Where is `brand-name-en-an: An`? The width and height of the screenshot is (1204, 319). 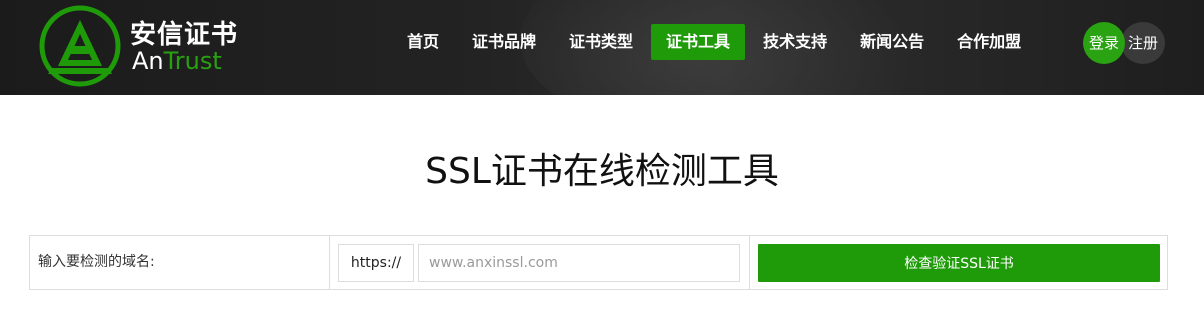 brand-name-en-an: An is located at coordinates (148, 61).